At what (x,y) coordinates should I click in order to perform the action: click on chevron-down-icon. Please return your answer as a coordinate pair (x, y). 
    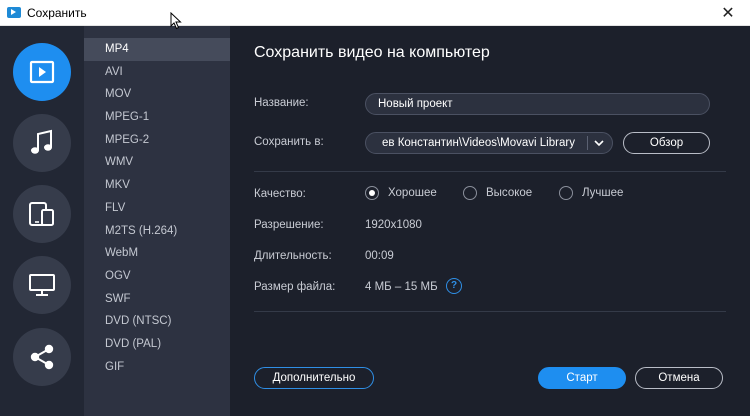
    Looking at the image, I should click on (599, 143).